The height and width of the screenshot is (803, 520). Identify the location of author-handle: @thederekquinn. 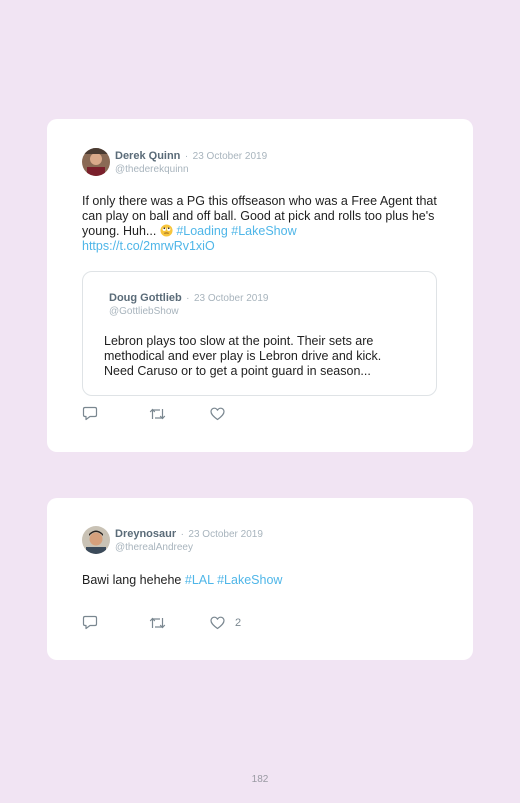
(191, 169).